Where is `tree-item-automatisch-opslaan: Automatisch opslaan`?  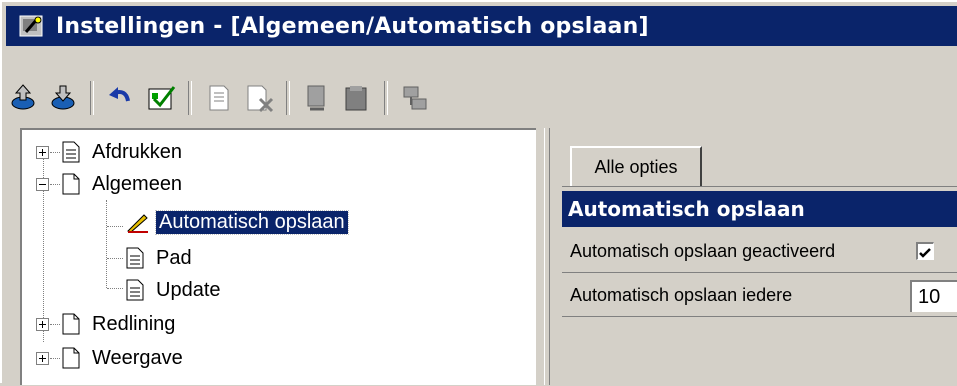
tree-item-automatisch-opslaan: Automatisch opslaan is located at coordinates (237, 222).